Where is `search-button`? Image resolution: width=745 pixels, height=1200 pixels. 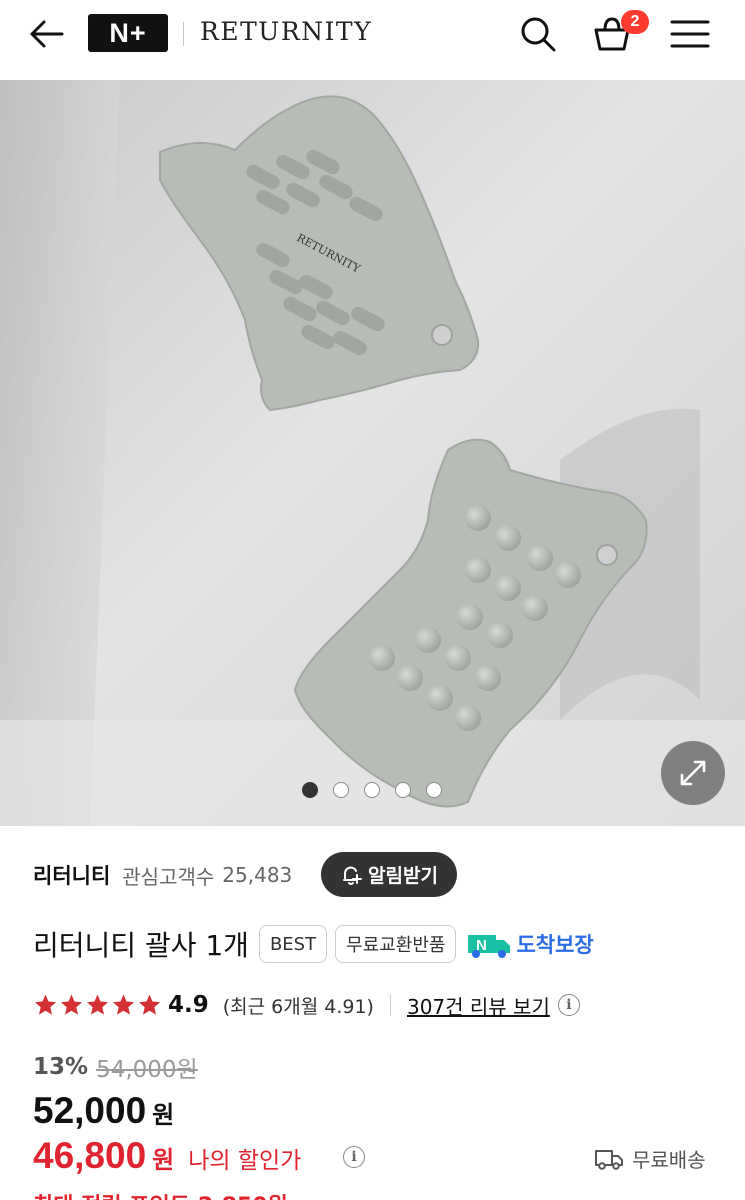 search-button is located at coordinates (538, 34).